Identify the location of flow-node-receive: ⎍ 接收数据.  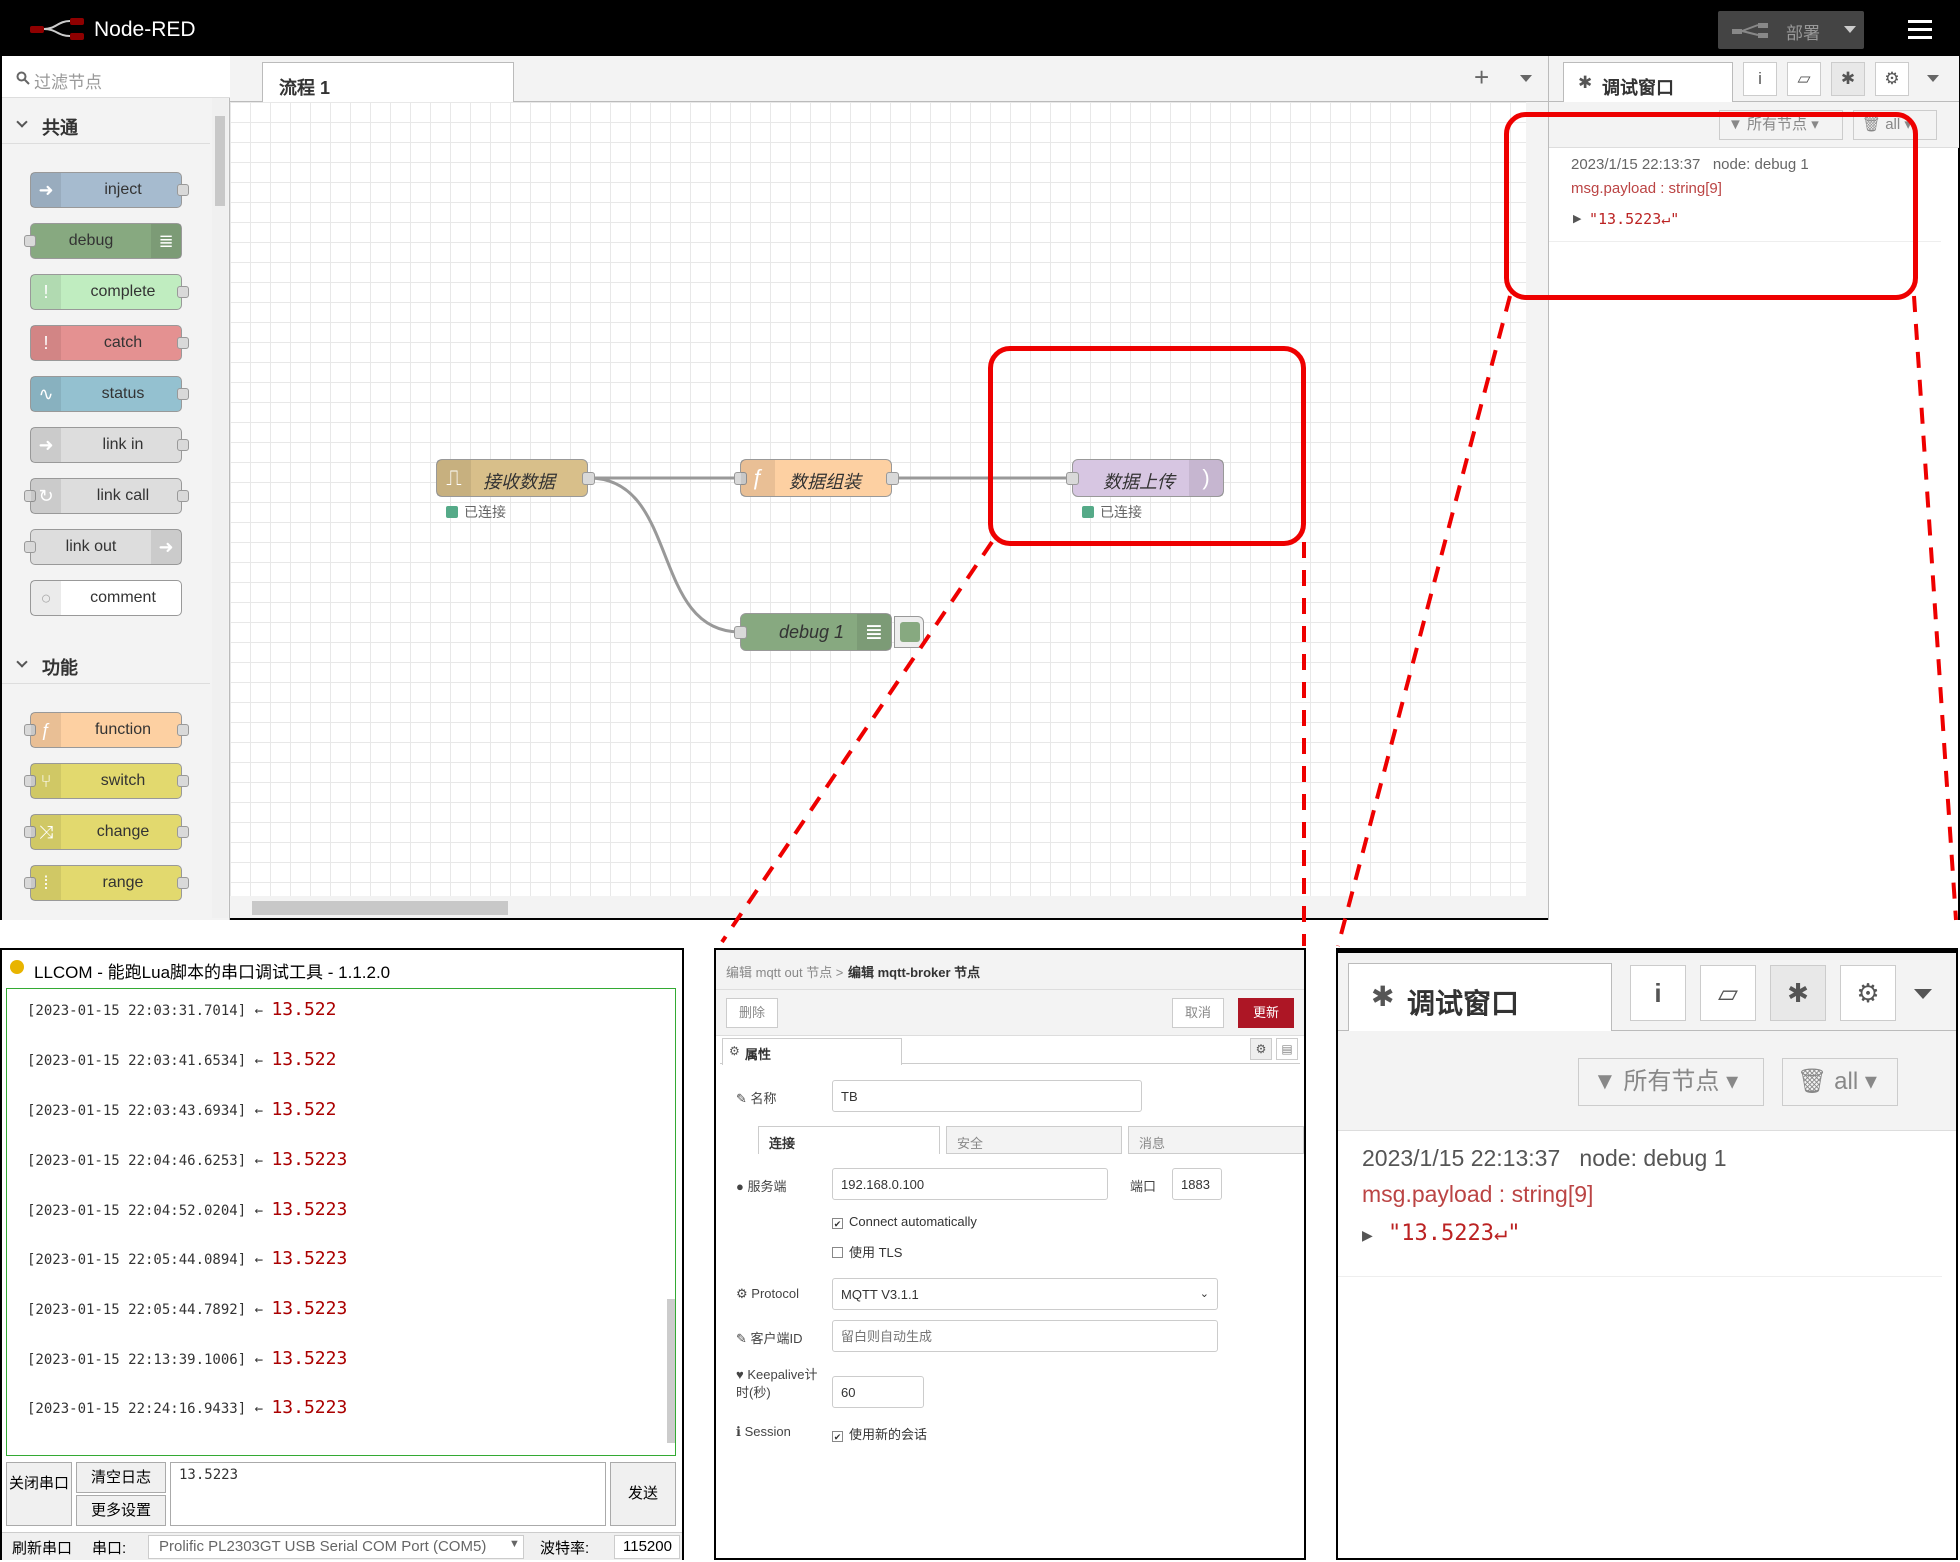
(515, 478).